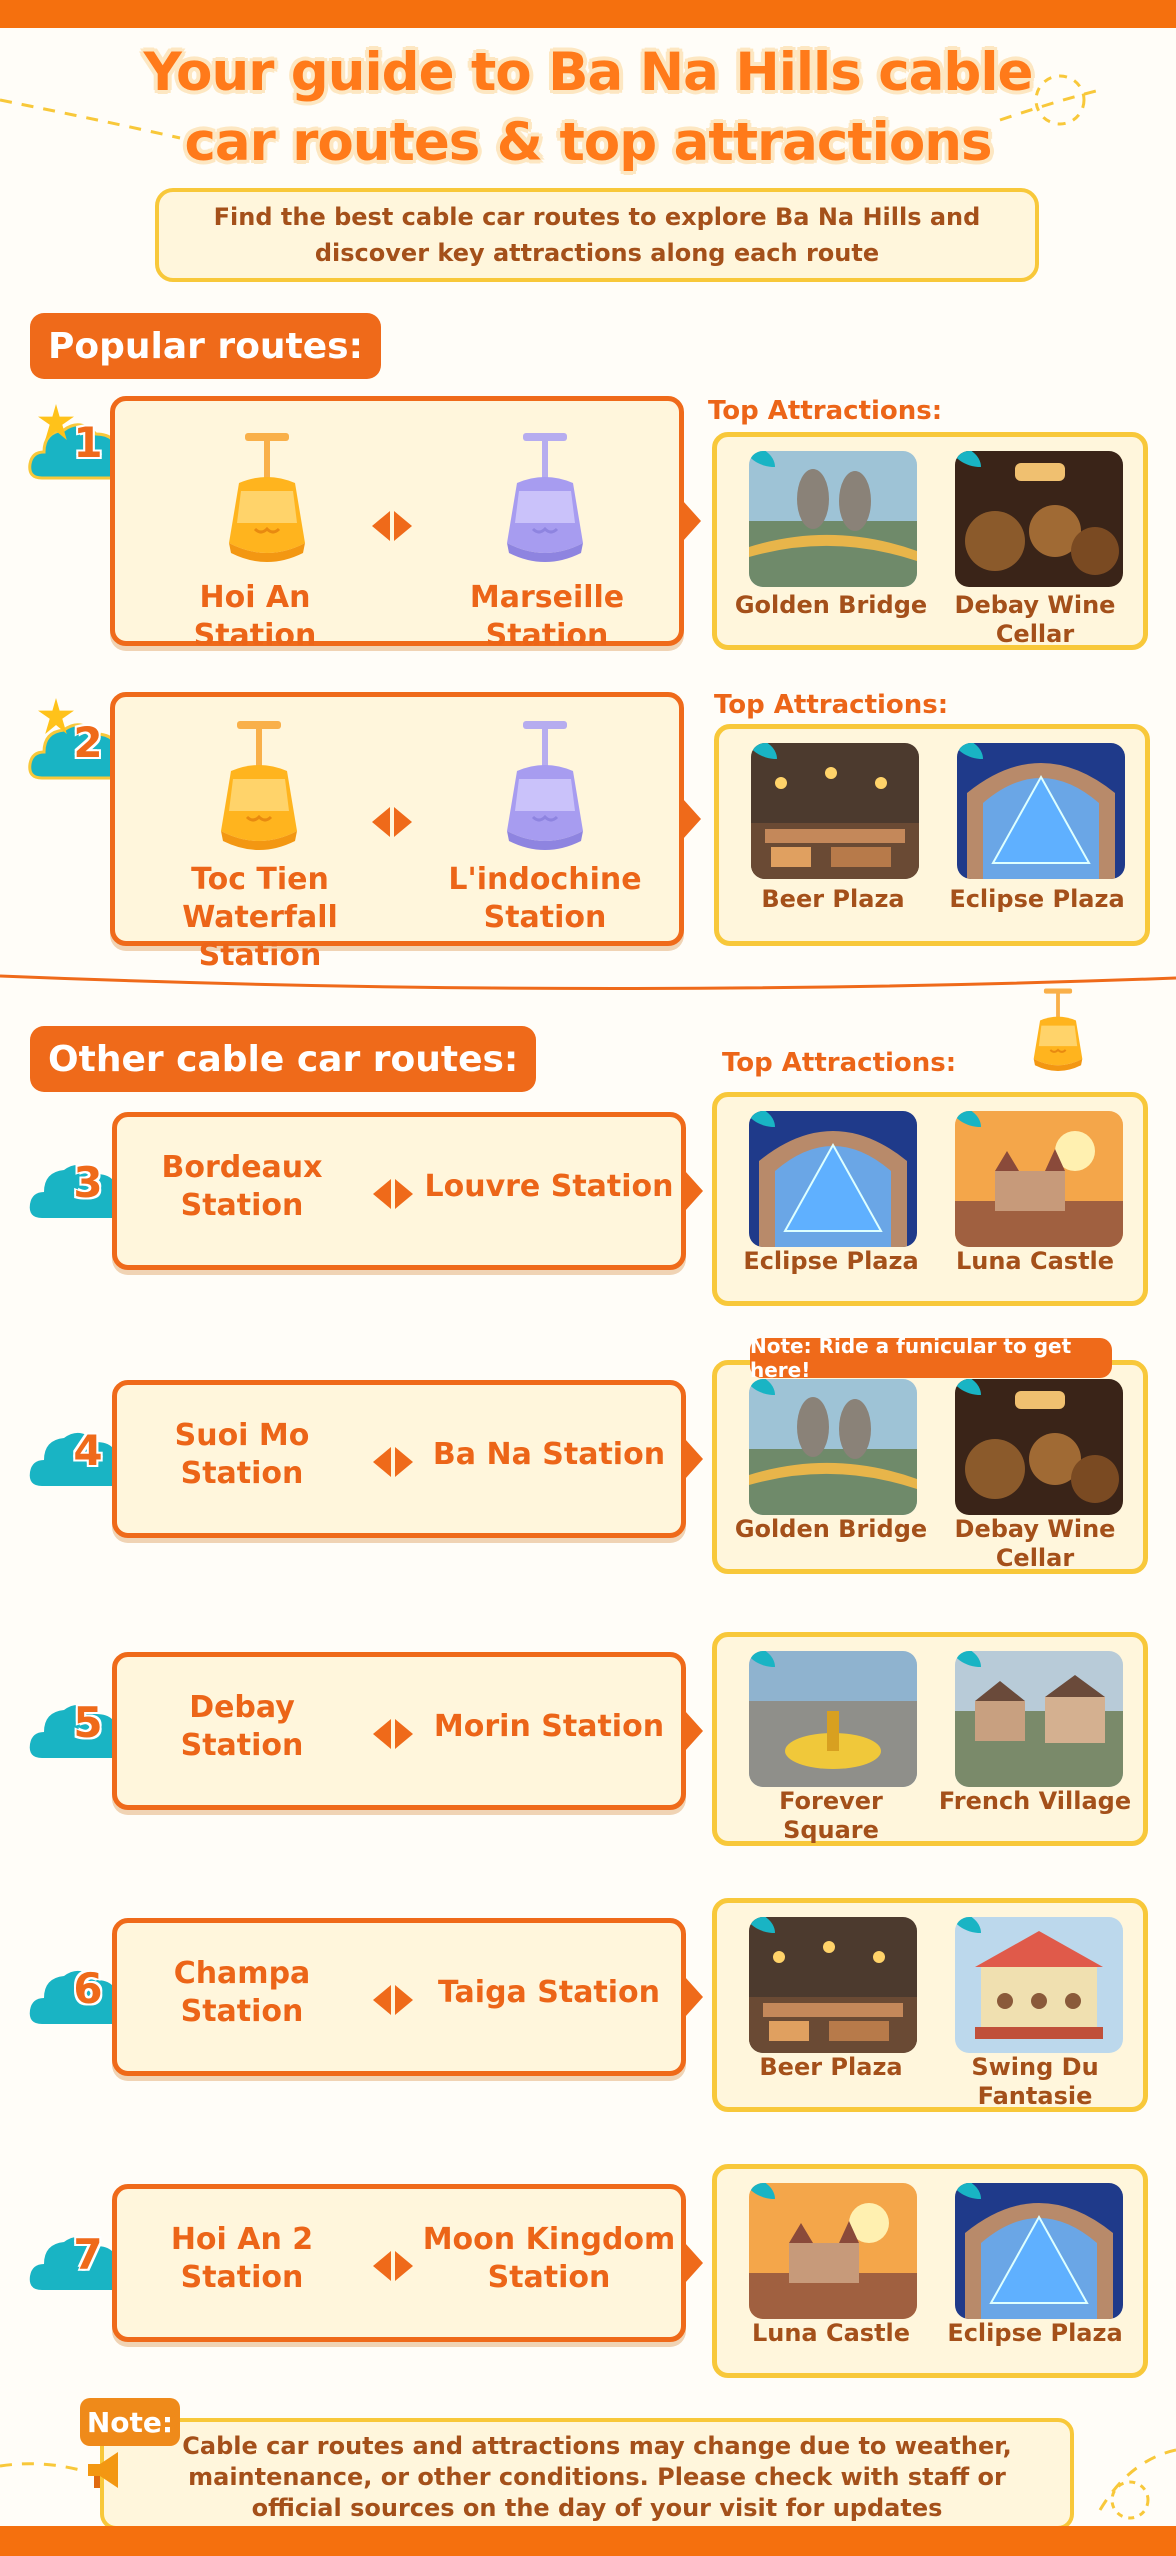 The width and height of the screenshot is (1176, 2556). Describe the element at coordinates (549, 1454) in the screenshot. I see `route-4-to: Ba Na Station` at that location.